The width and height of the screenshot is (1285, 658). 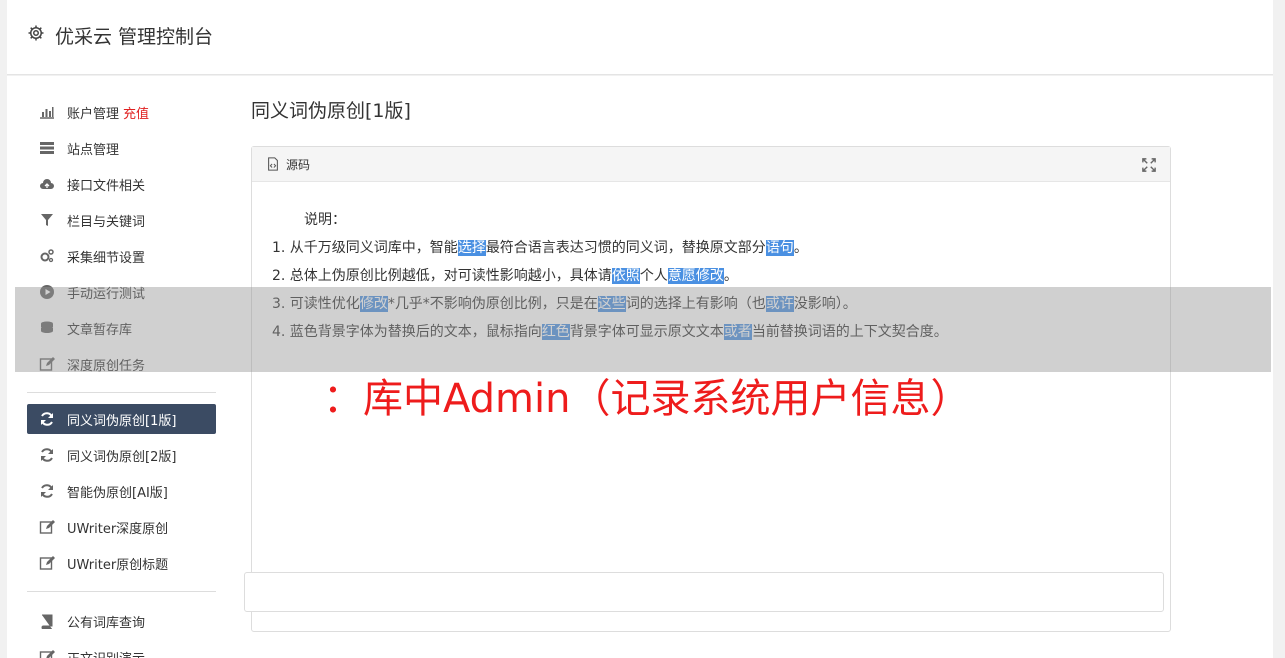 I want to click on sidebar-item-label: 站点管理, so click(x=93, y=150).